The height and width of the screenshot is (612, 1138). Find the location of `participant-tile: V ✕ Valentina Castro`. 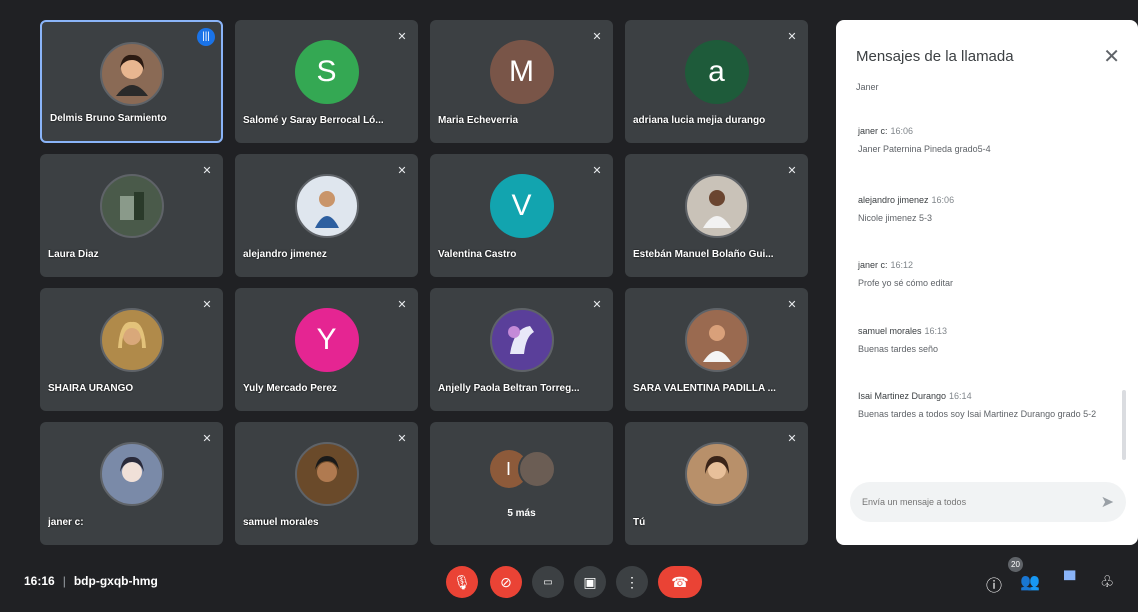

participant-tile: V ✕ Valentina Castro is located at coordinates (521, 215).